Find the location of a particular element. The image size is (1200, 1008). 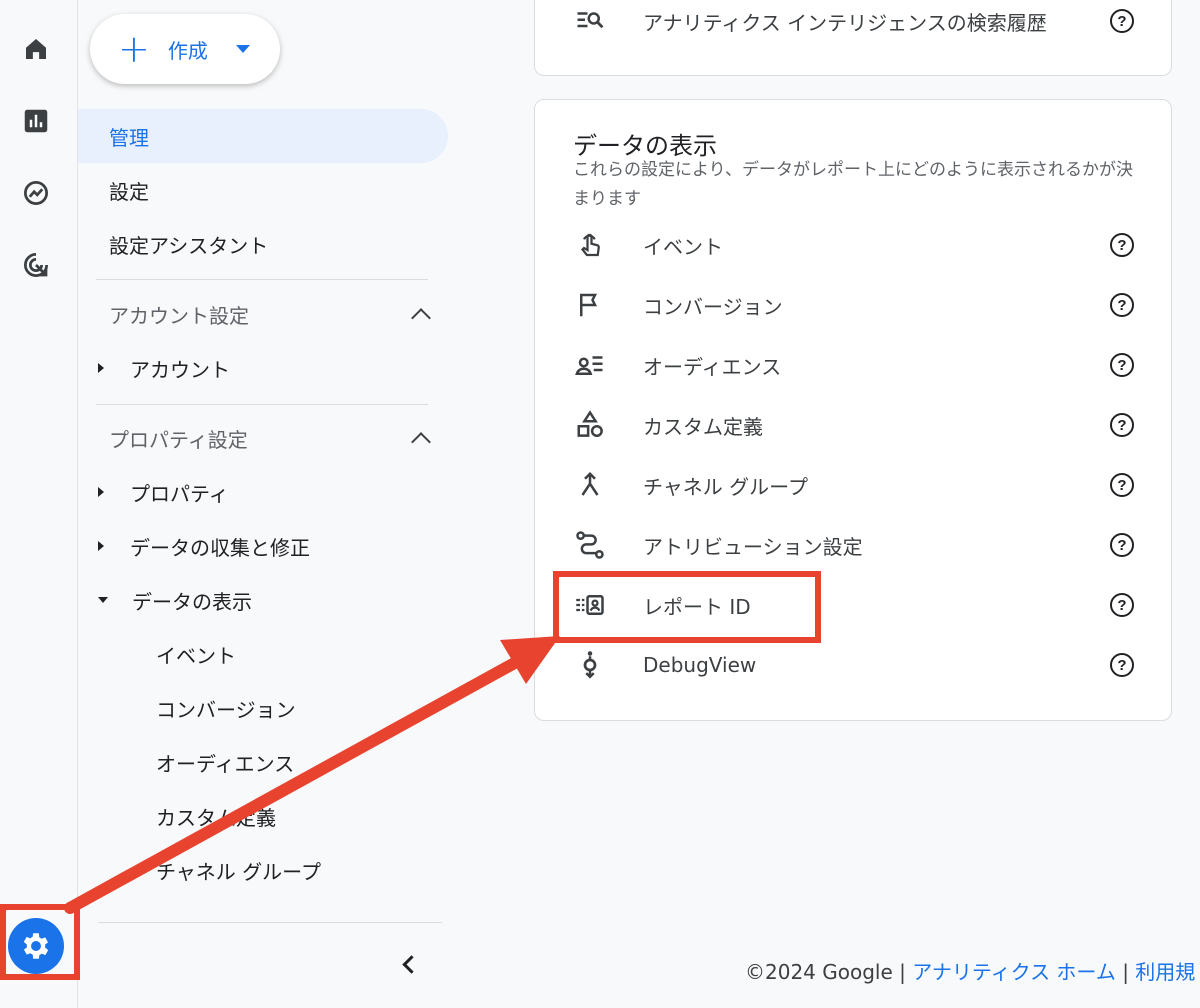

row-label: レポート ID is located at coordinates (697, 606).